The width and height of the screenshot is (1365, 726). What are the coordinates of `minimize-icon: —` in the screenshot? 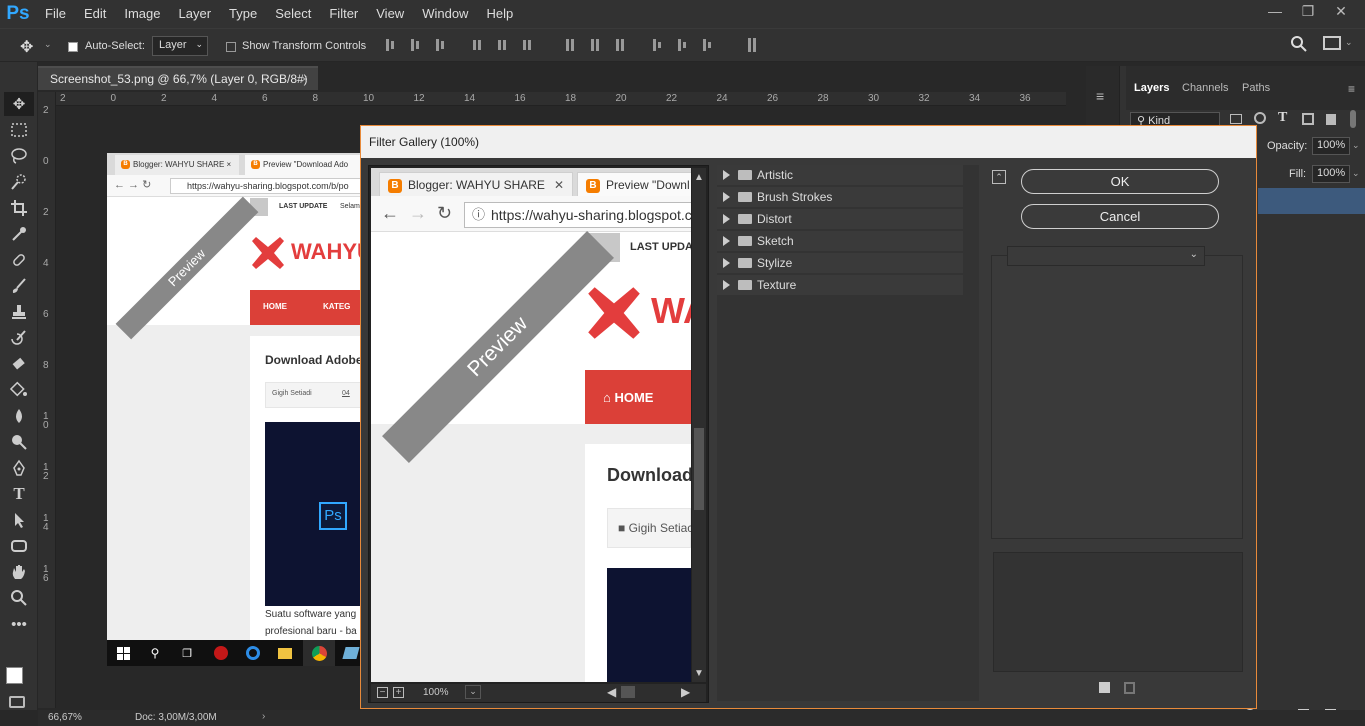 It's located at (1275, 11).